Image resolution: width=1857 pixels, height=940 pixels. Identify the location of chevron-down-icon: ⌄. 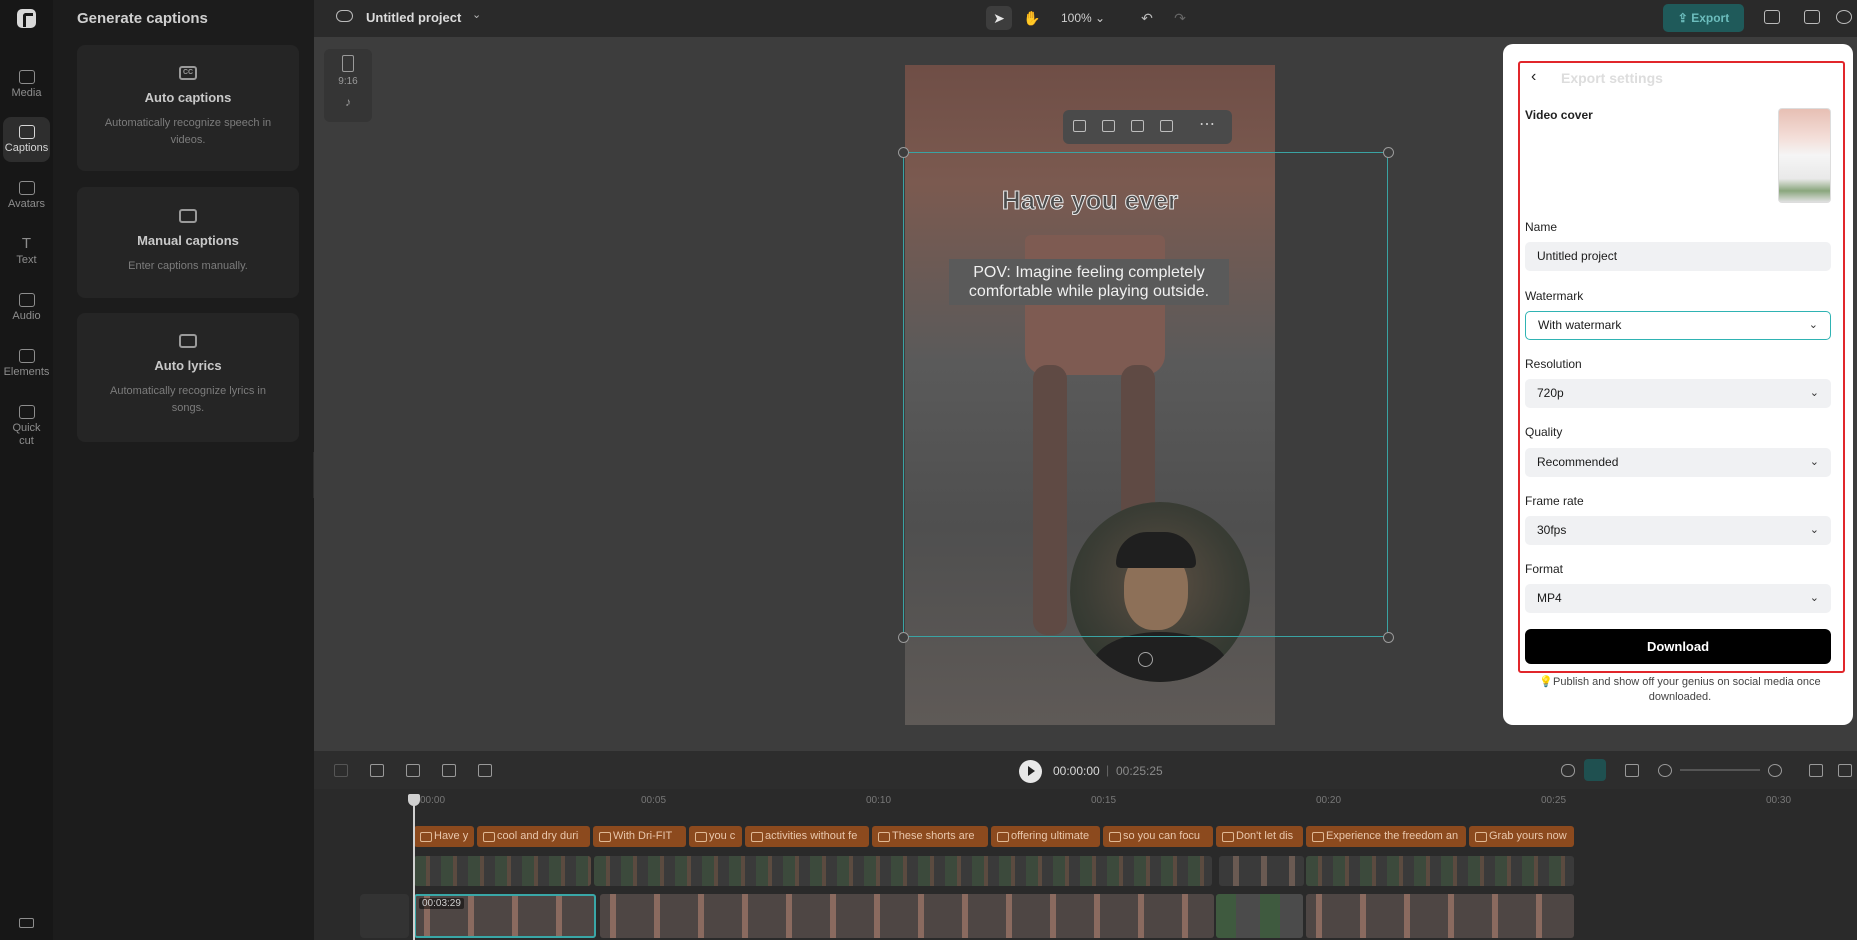
(476, 14).